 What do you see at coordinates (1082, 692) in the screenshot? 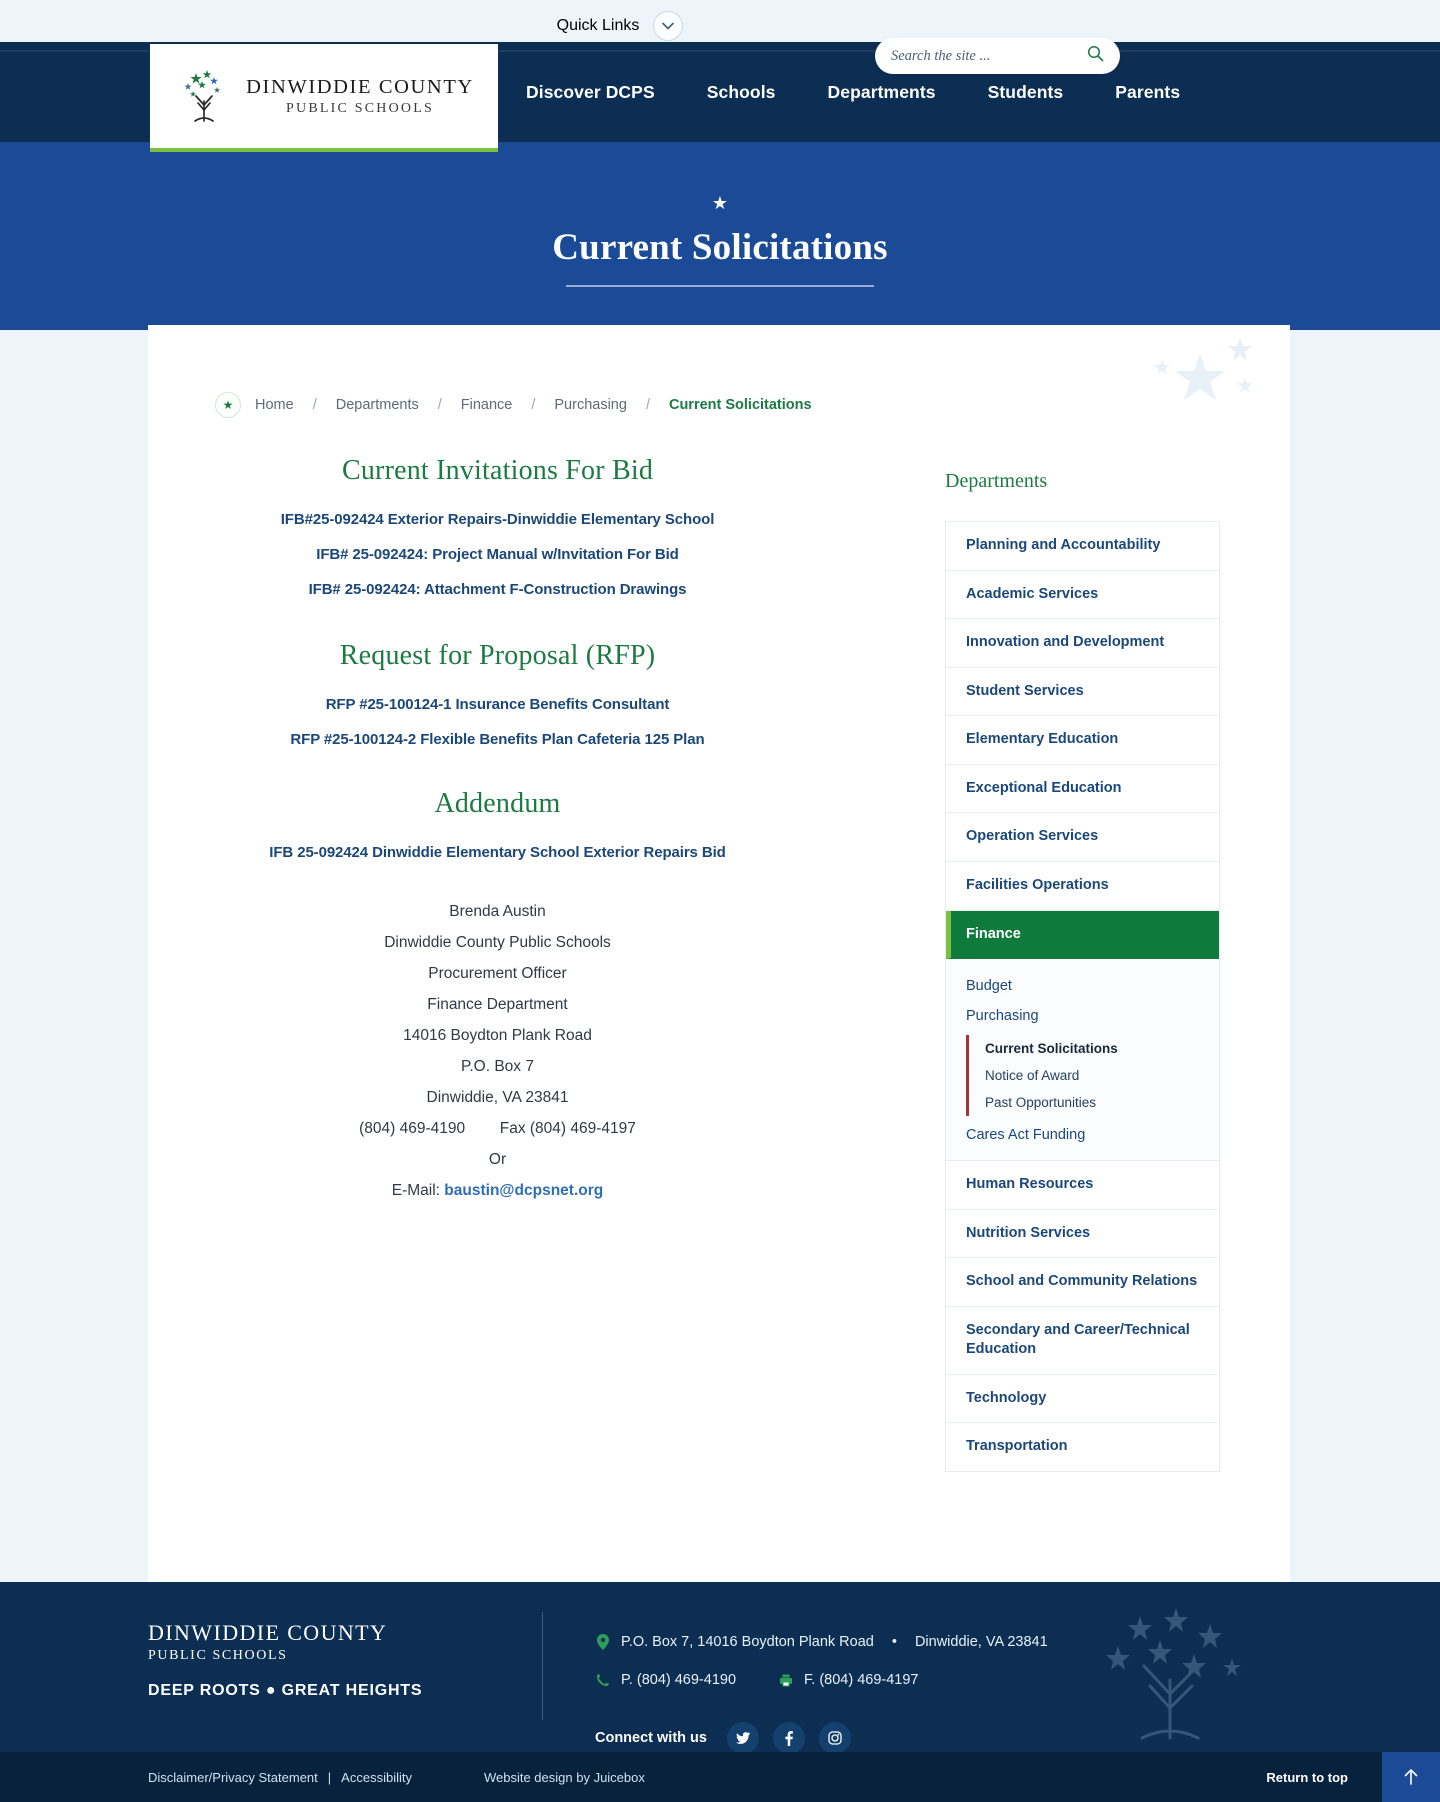
I see `sidebar-item-student-services: Student Services` at bounding box center [1082, 692].